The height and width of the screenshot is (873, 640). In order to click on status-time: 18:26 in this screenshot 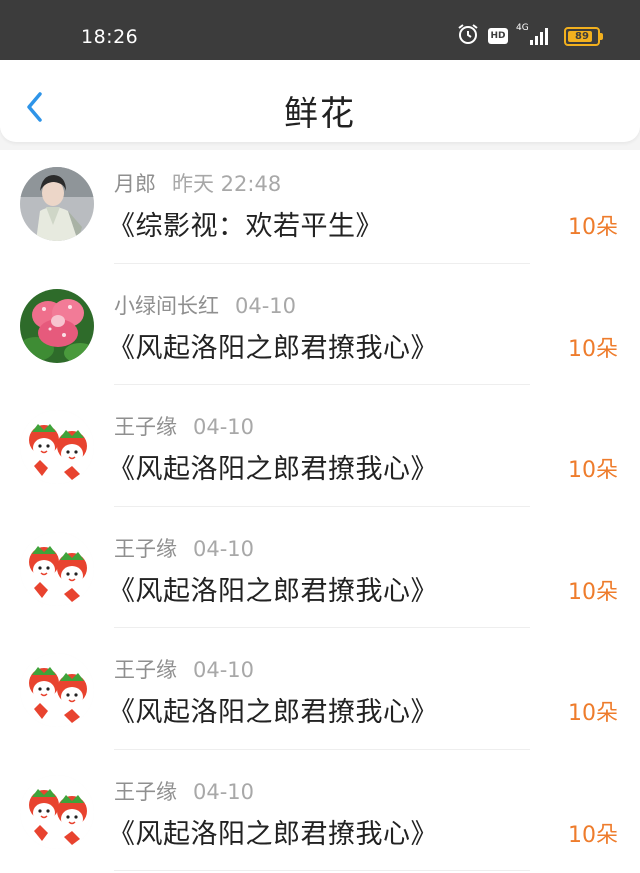, I will do `click(110, 37)`.